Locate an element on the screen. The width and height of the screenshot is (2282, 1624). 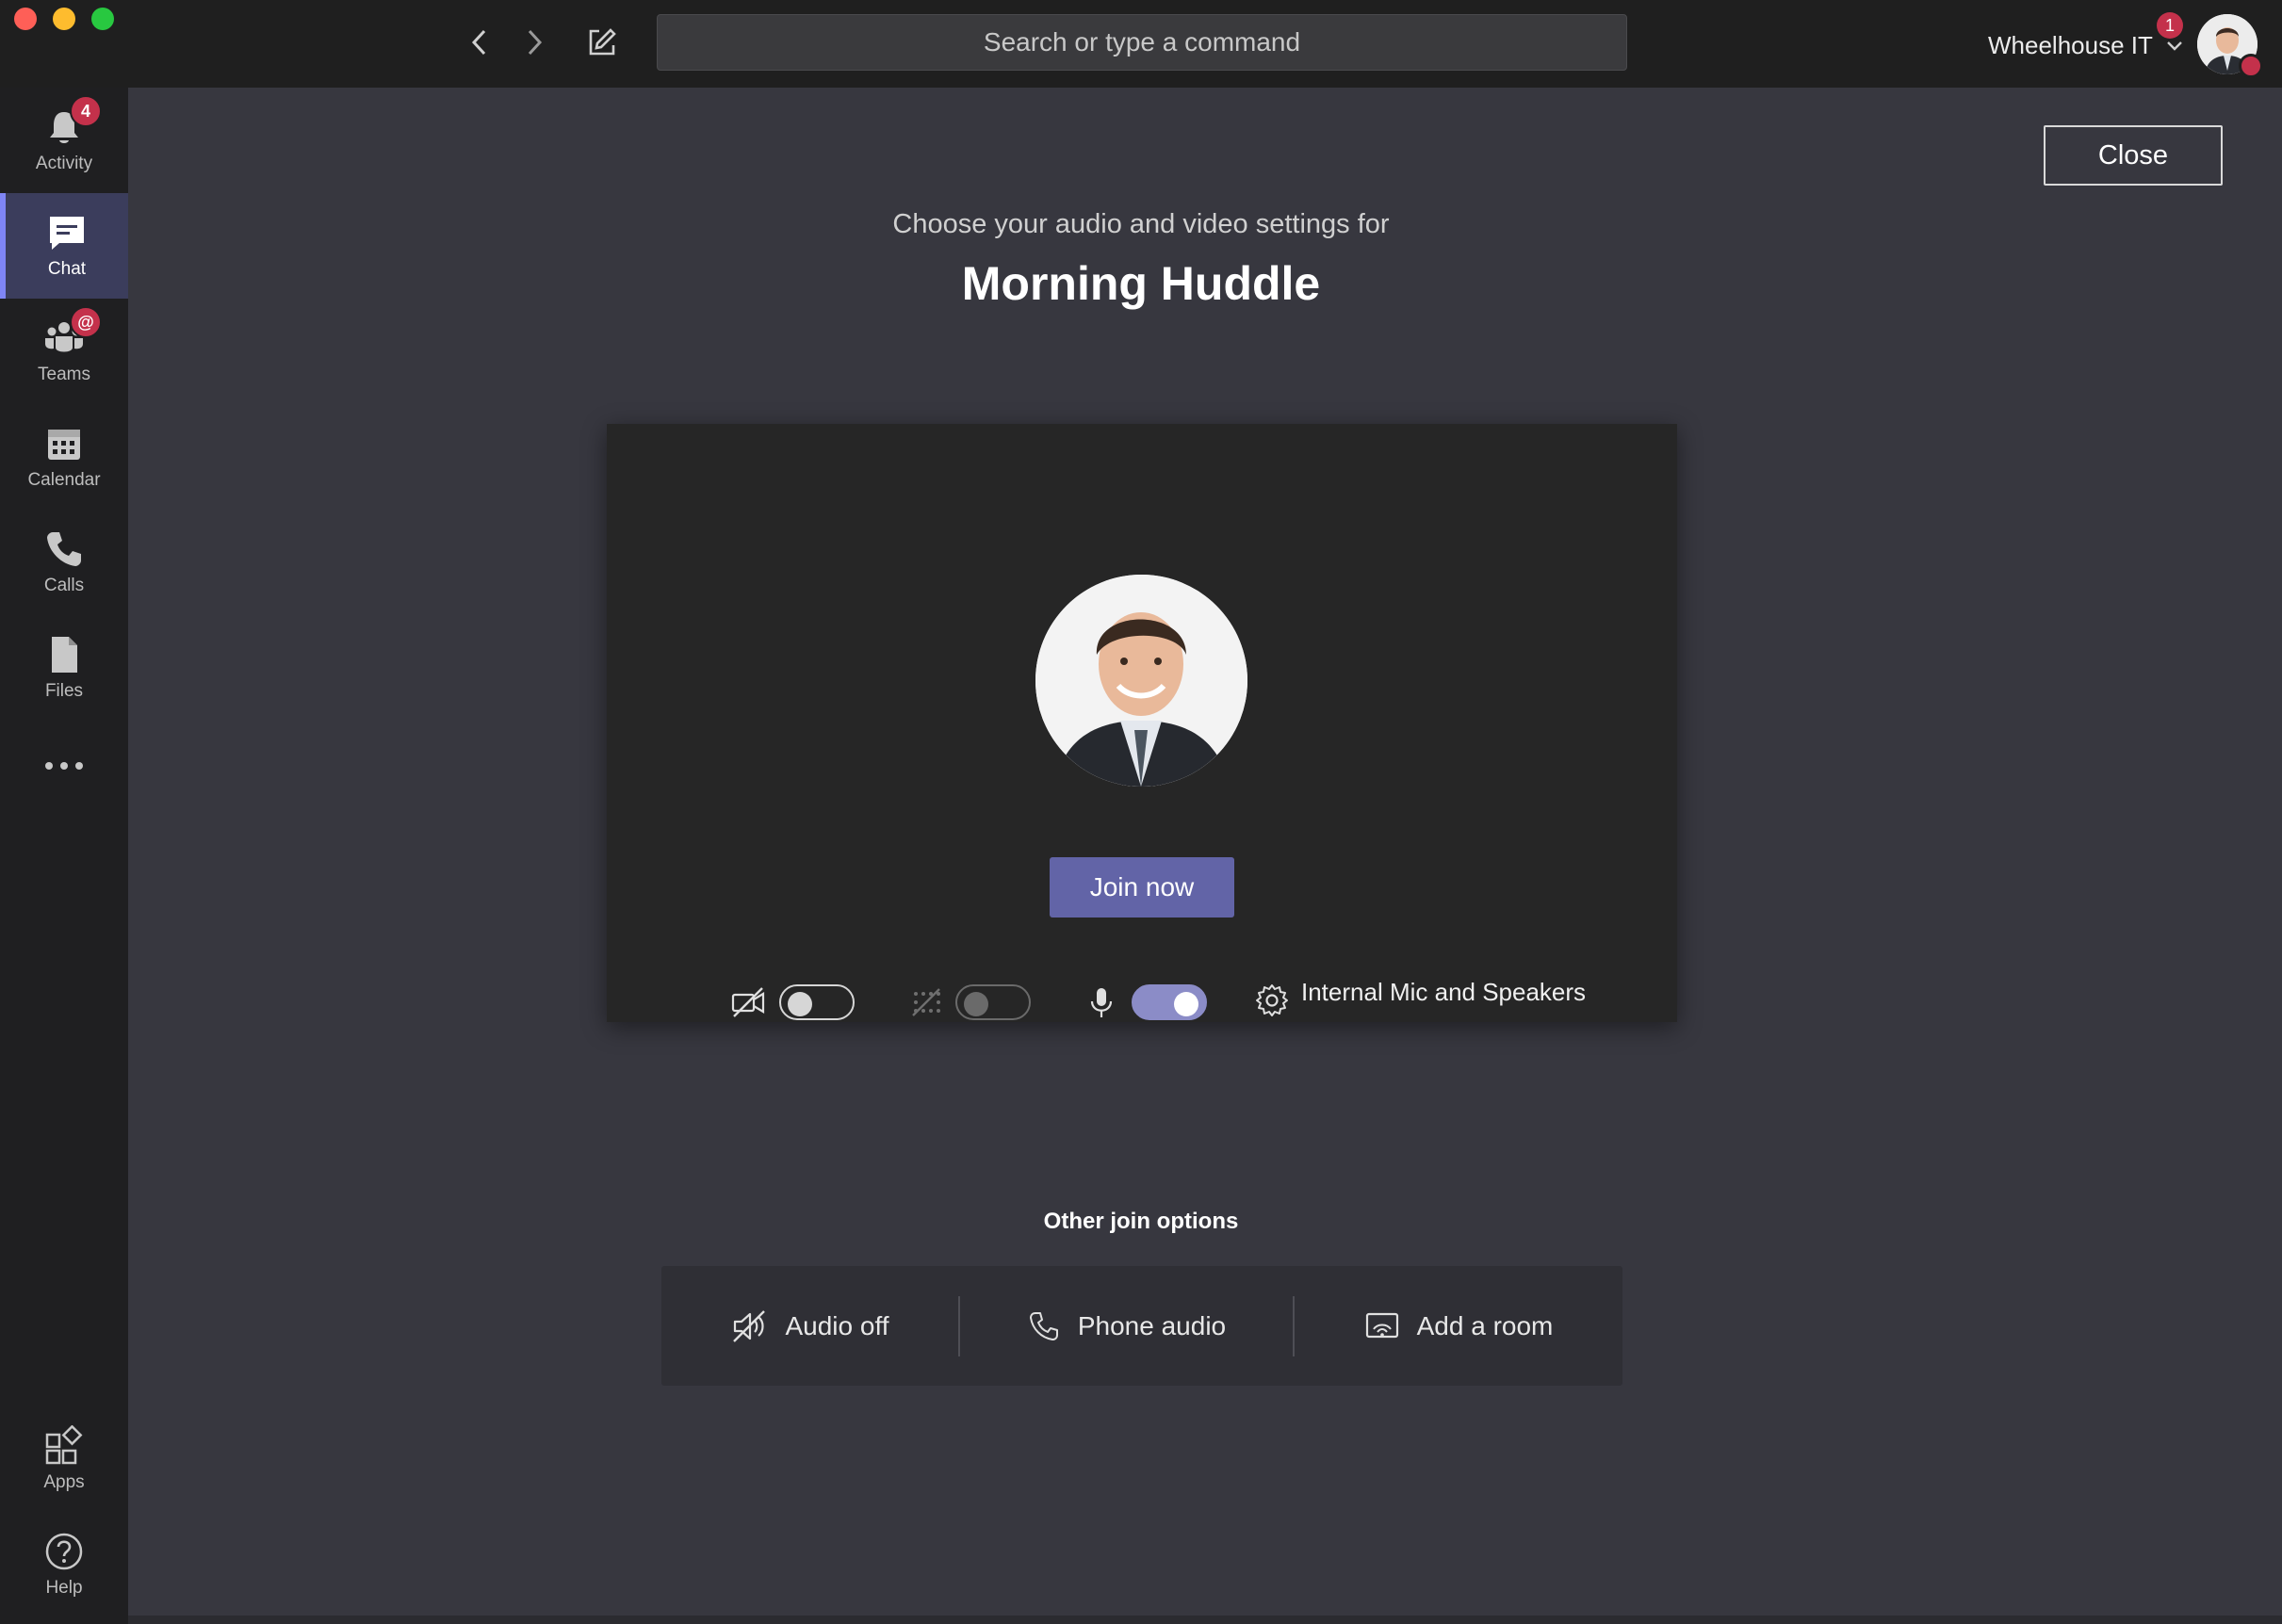
rail-item-calls: Calls is located at coordinates (64, 562).